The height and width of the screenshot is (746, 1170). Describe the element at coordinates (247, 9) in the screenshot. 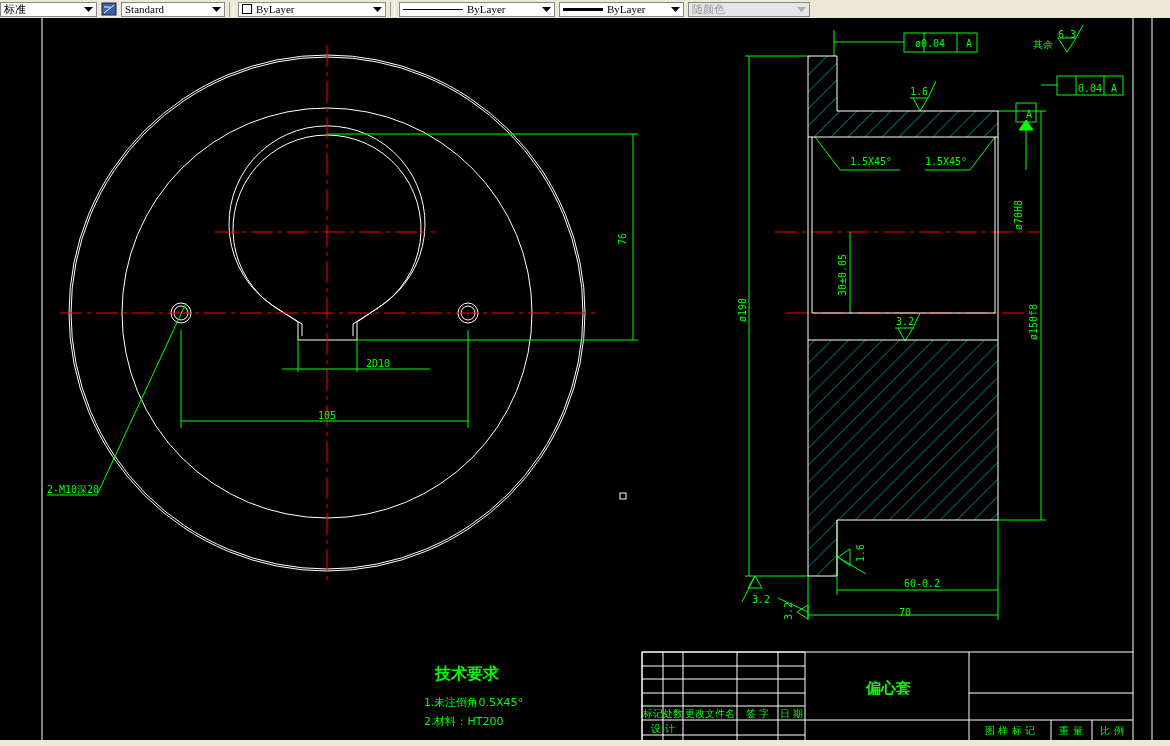

I see `color-swatch-icon` at that location.